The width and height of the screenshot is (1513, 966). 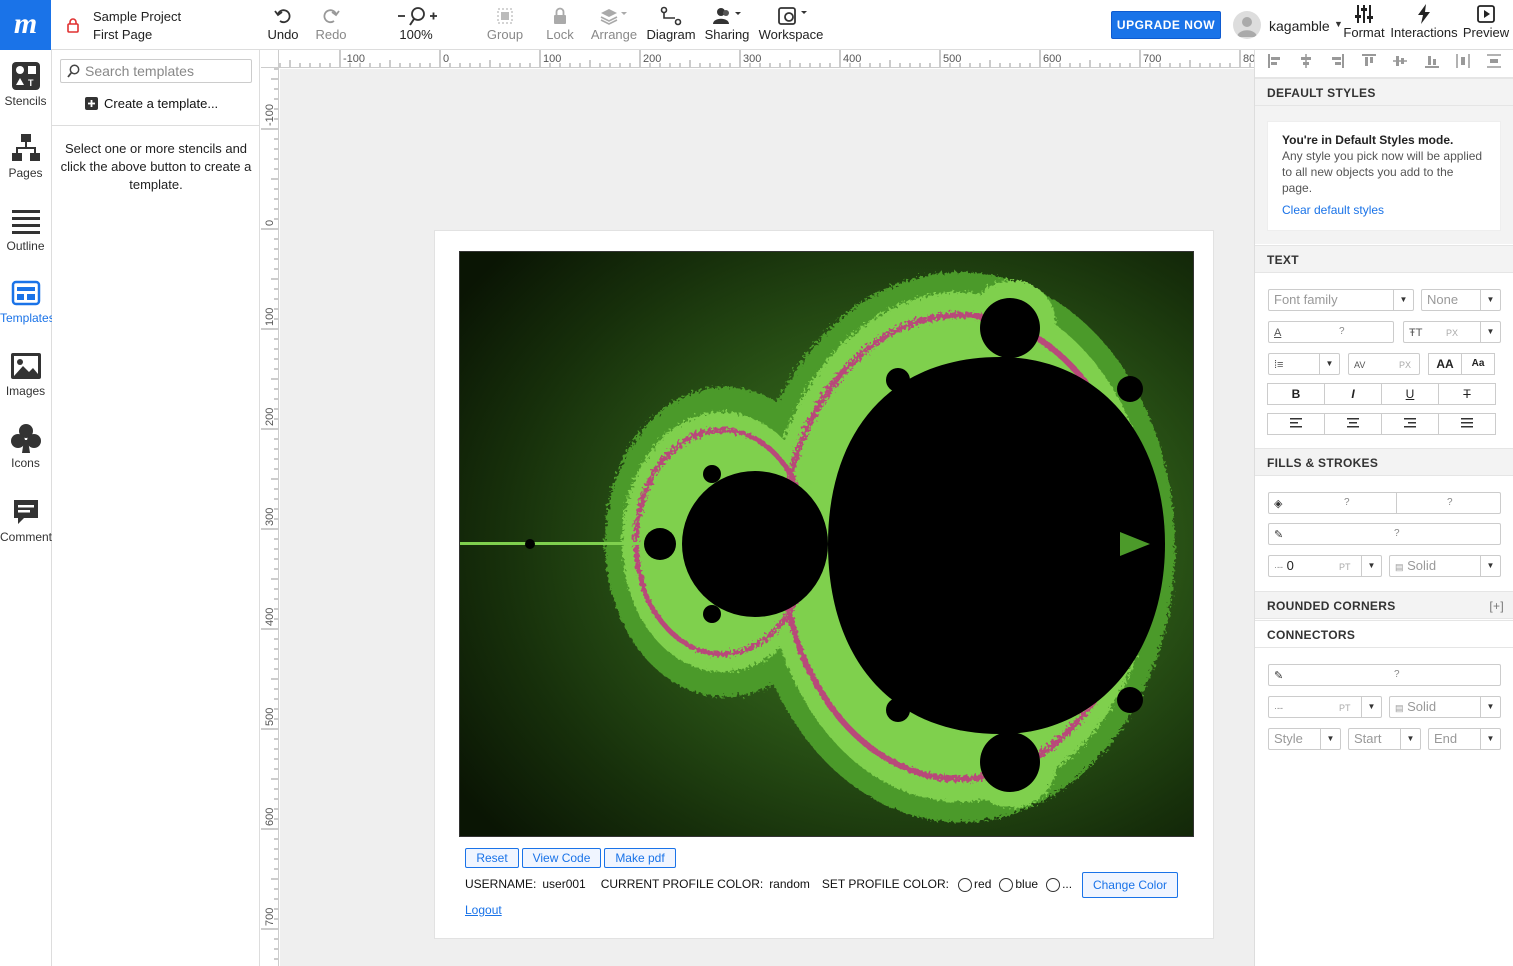 What do you see at coordinates (155, 125) in the screenshot?
I see `divider` at bounding box center [155, 125].